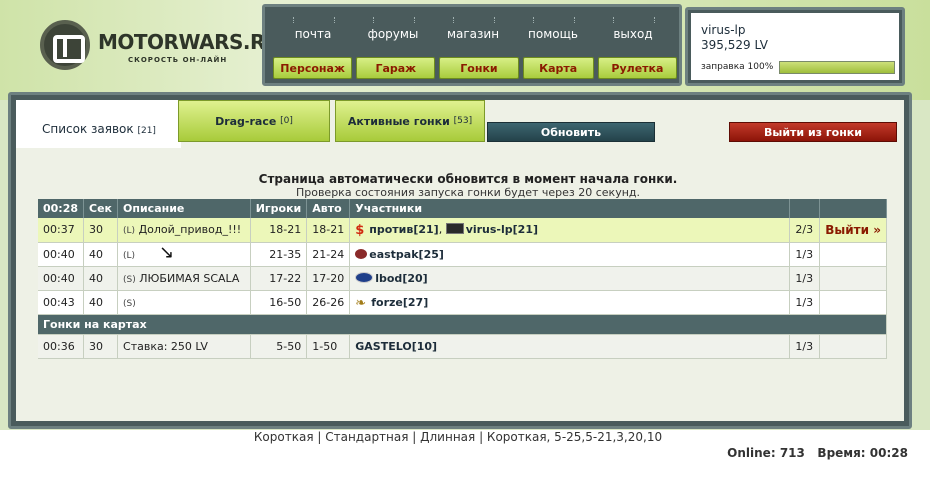 This screenshot has width=930, height=481. Describe the element at coordinates (313, 31) in the screenshot. I see `nav-link-mail: почта` at that location.